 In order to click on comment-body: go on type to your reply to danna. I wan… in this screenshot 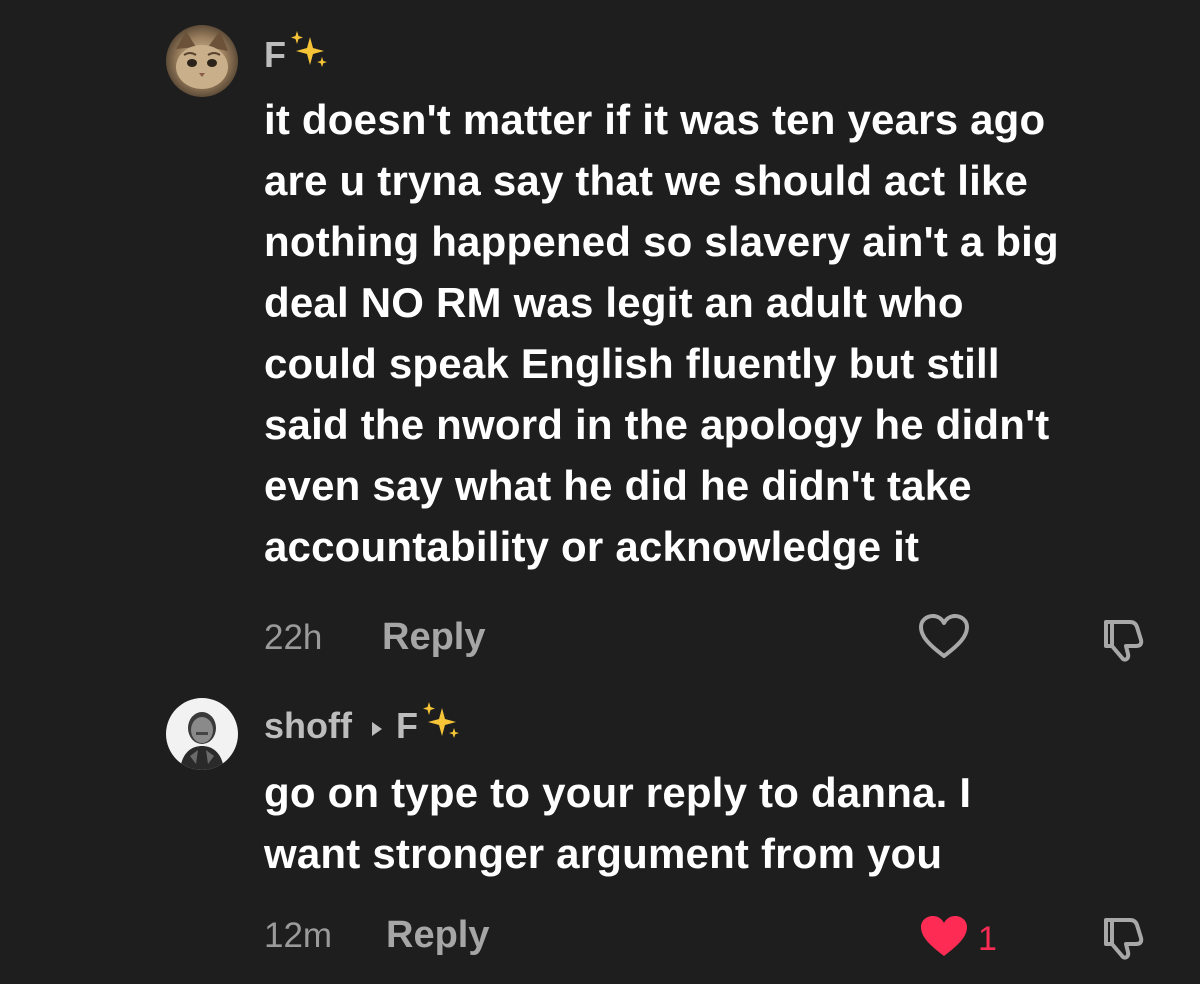, I will do `click(617, 823)`.